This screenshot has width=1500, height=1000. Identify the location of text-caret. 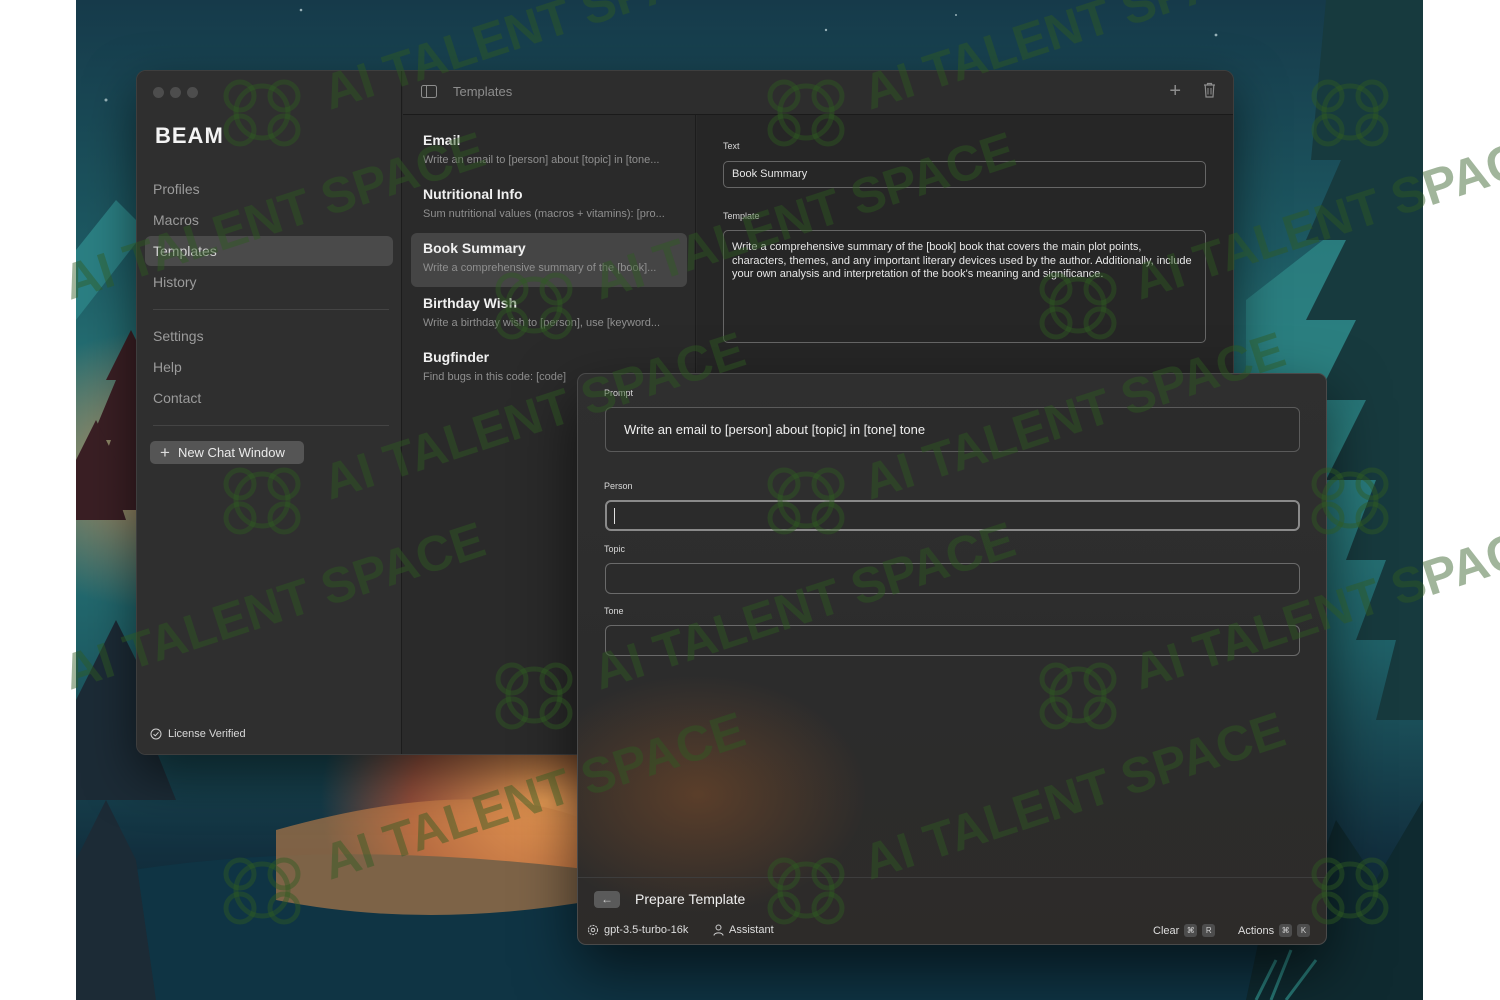
(614, 516).